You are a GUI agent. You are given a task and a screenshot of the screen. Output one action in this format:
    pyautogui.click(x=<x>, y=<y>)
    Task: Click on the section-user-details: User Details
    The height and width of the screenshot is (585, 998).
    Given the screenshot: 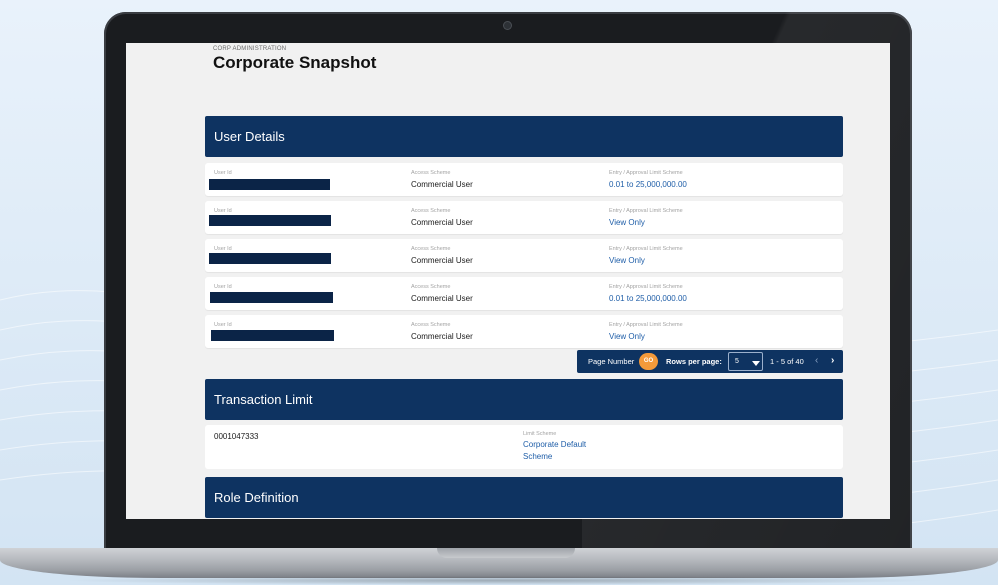 What is the action you would take?
    pyautogui.click(x=524, y=136)
    